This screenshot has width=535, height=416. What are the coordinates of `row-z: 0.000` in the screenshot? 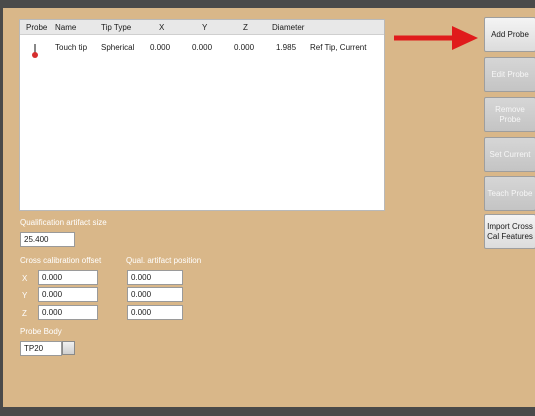 It's located at (244, 47).